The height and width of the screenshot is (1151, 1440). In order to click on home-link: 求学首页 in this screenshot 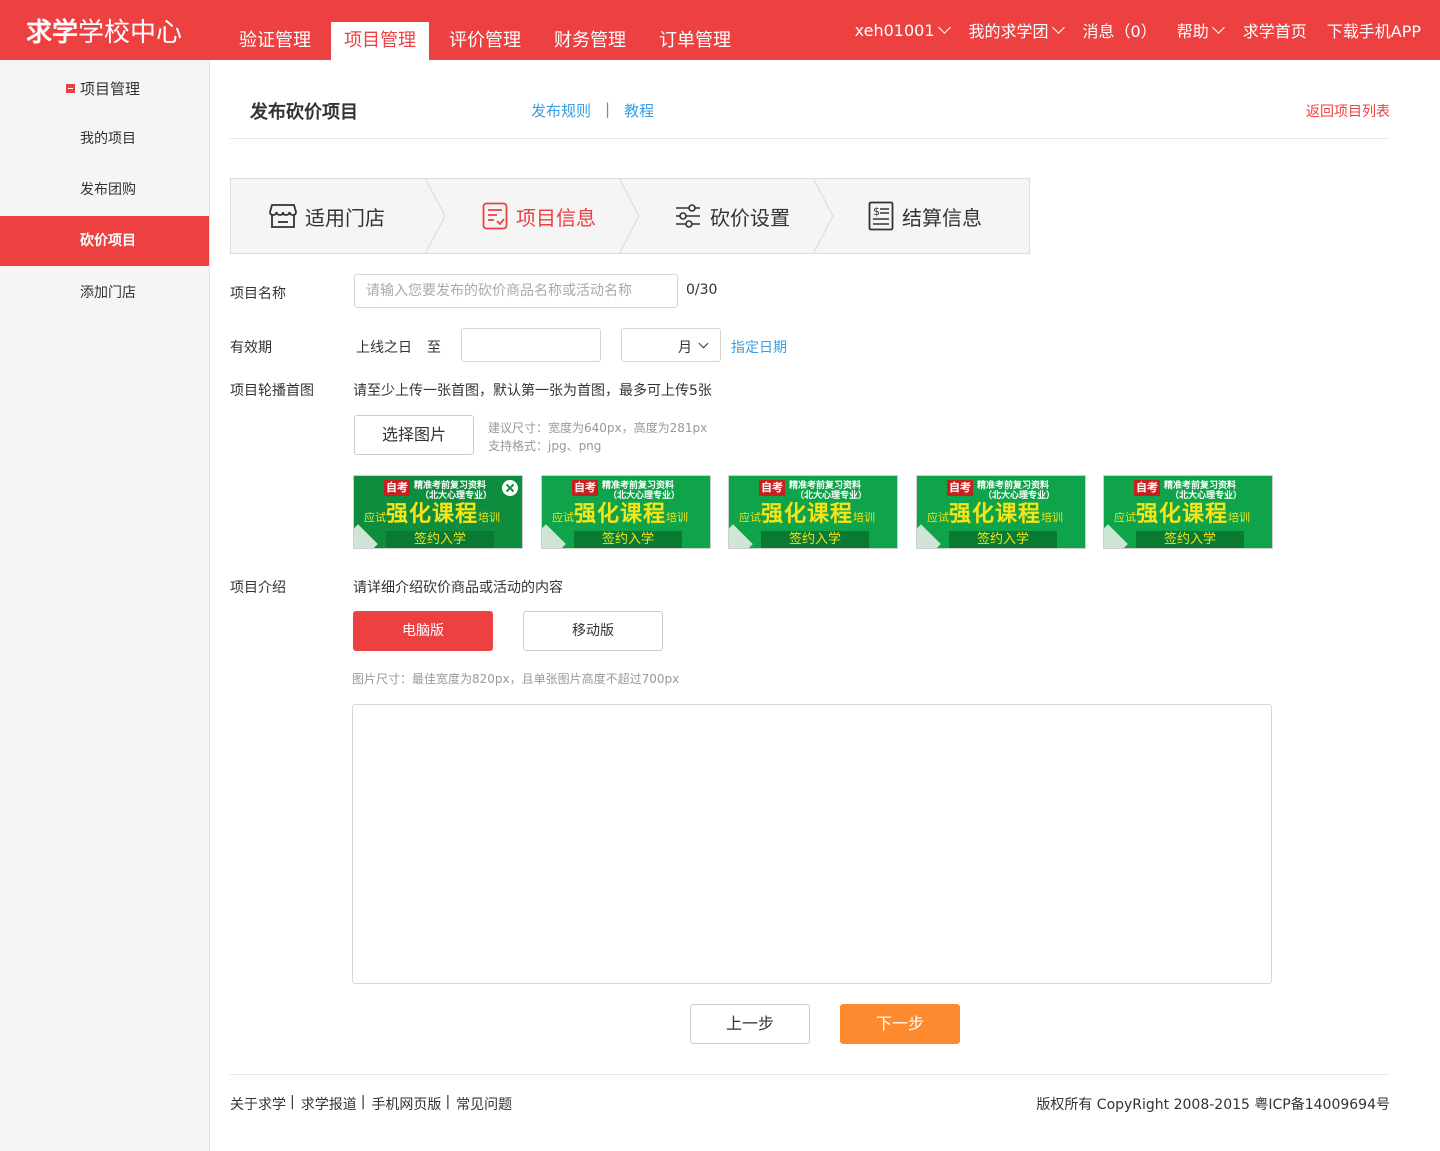, I will do `click(1275, 30)`.